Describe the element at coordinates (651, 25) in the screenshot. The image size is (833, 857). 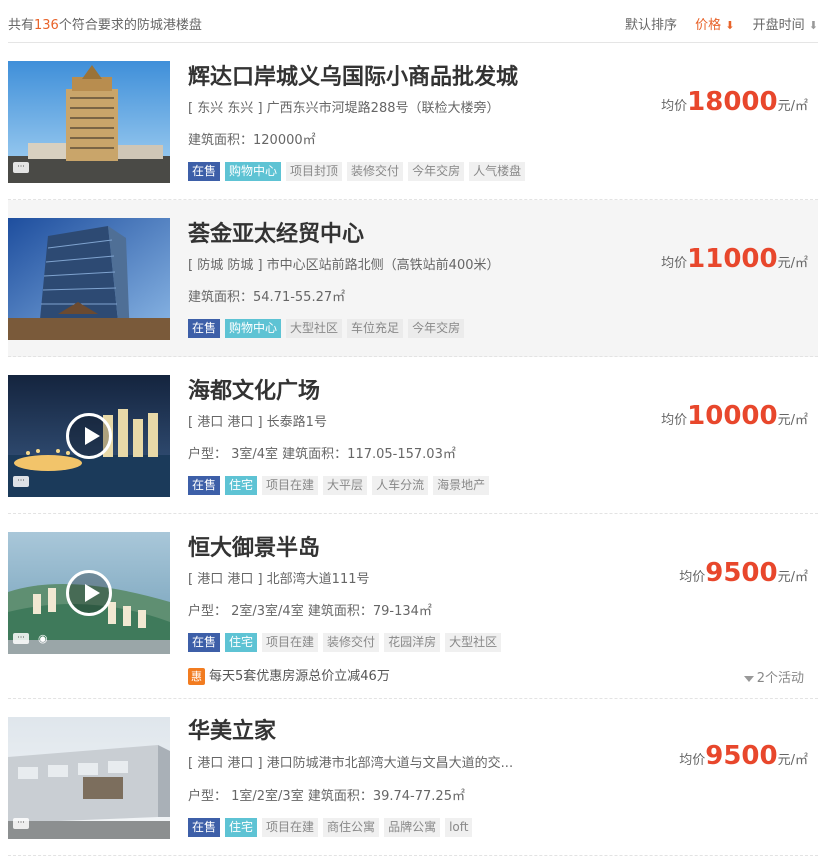
I see `sort-default: 默认排序` at that location.